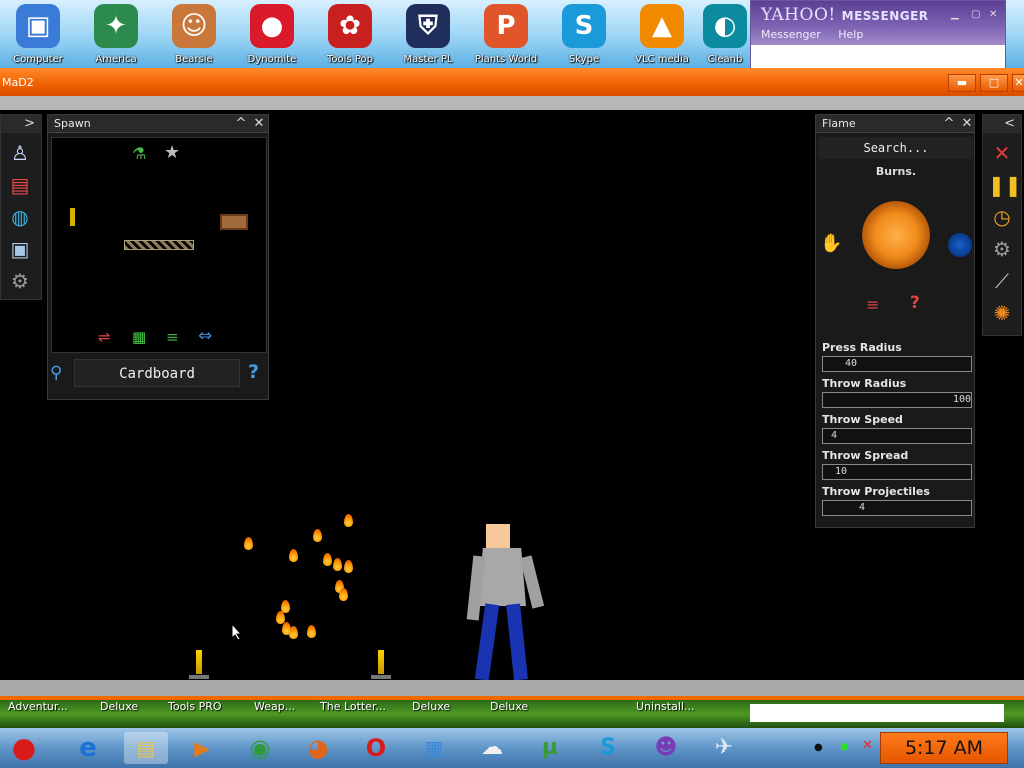 The image size is (1024, 768). What do you see at coordinates (850, 34) in the screenshot?
I see `menu-help: Help` at bounding box center [850, 34].